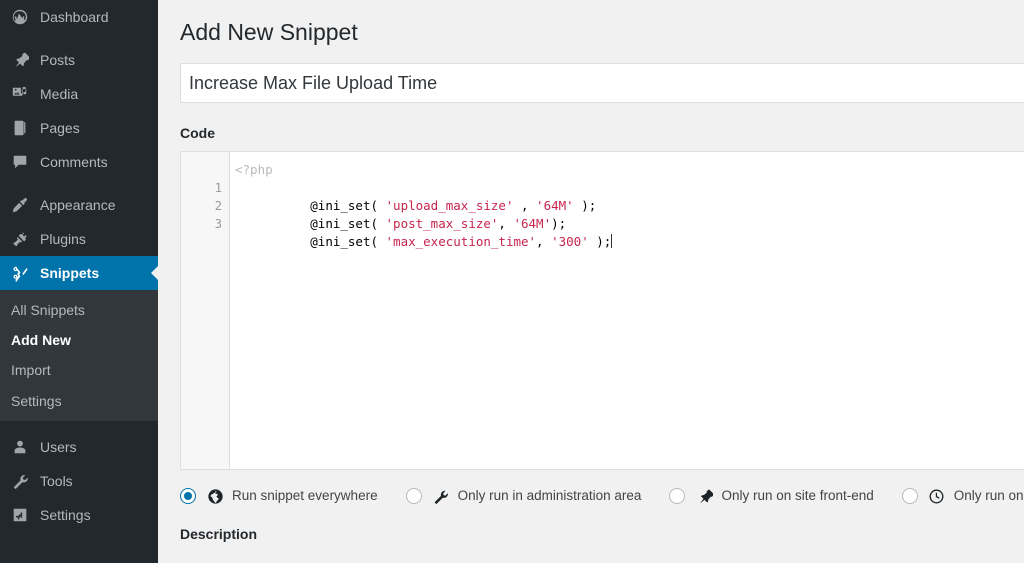 Image resolution: width=1024 pixels, height=563 pixels. Describe the element at coordinates (60, 128) in the screenshot. I see `sidebar-item-label: Pages` at that location.